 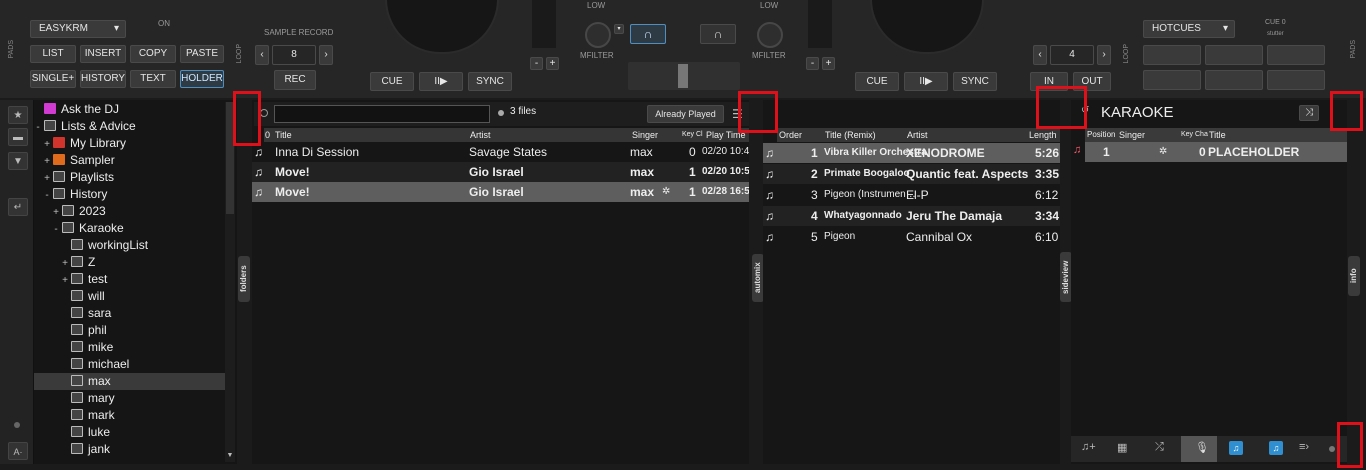 I want to click on tree-item: + Sampler, so click(x=129, y=160).